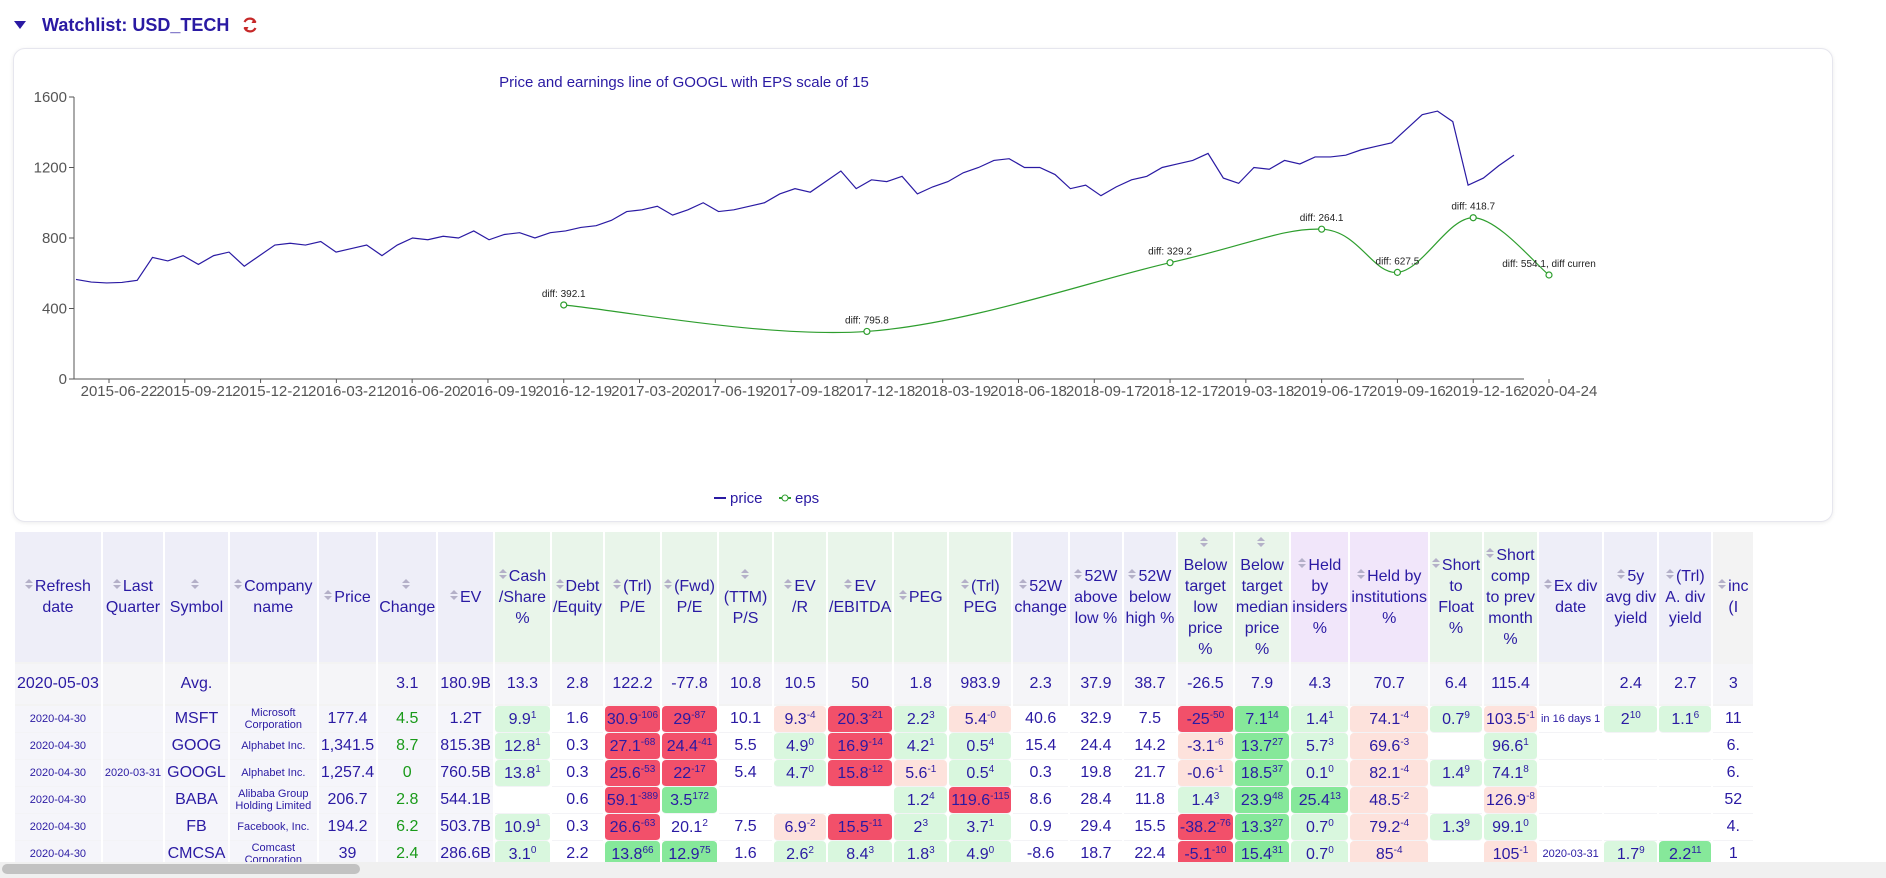 This screenshot has height=878, width=1886. What do you see at coordinates (1040, 853) in the screenshot?
I see `cell-value: -8.6` at bounding box center [1040, 853].